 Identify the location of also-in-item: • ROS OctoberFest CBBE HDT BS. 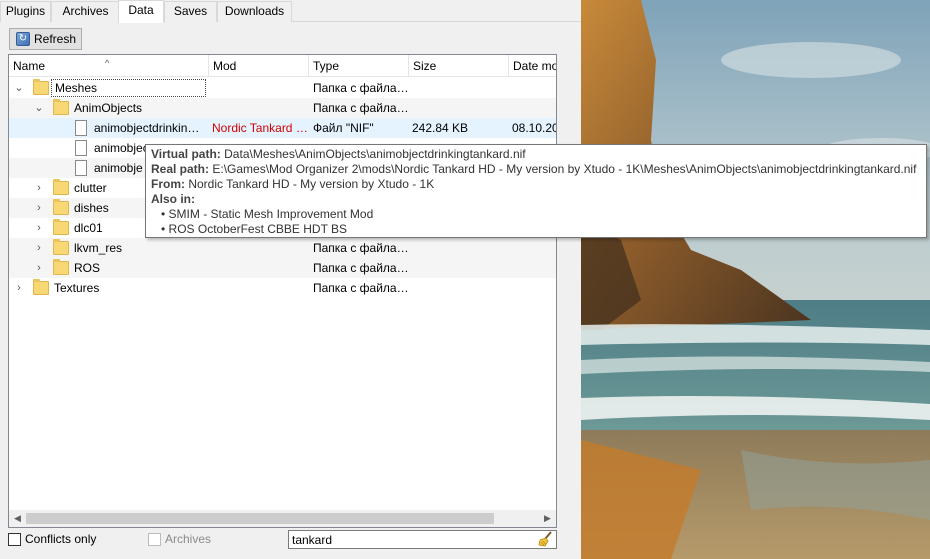
(254, 229).